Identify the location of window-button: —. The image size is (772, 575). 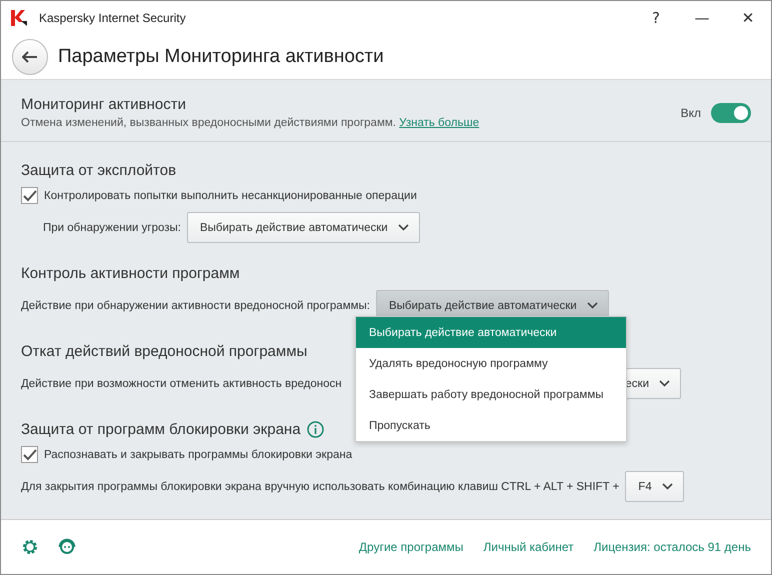
(702, 18).